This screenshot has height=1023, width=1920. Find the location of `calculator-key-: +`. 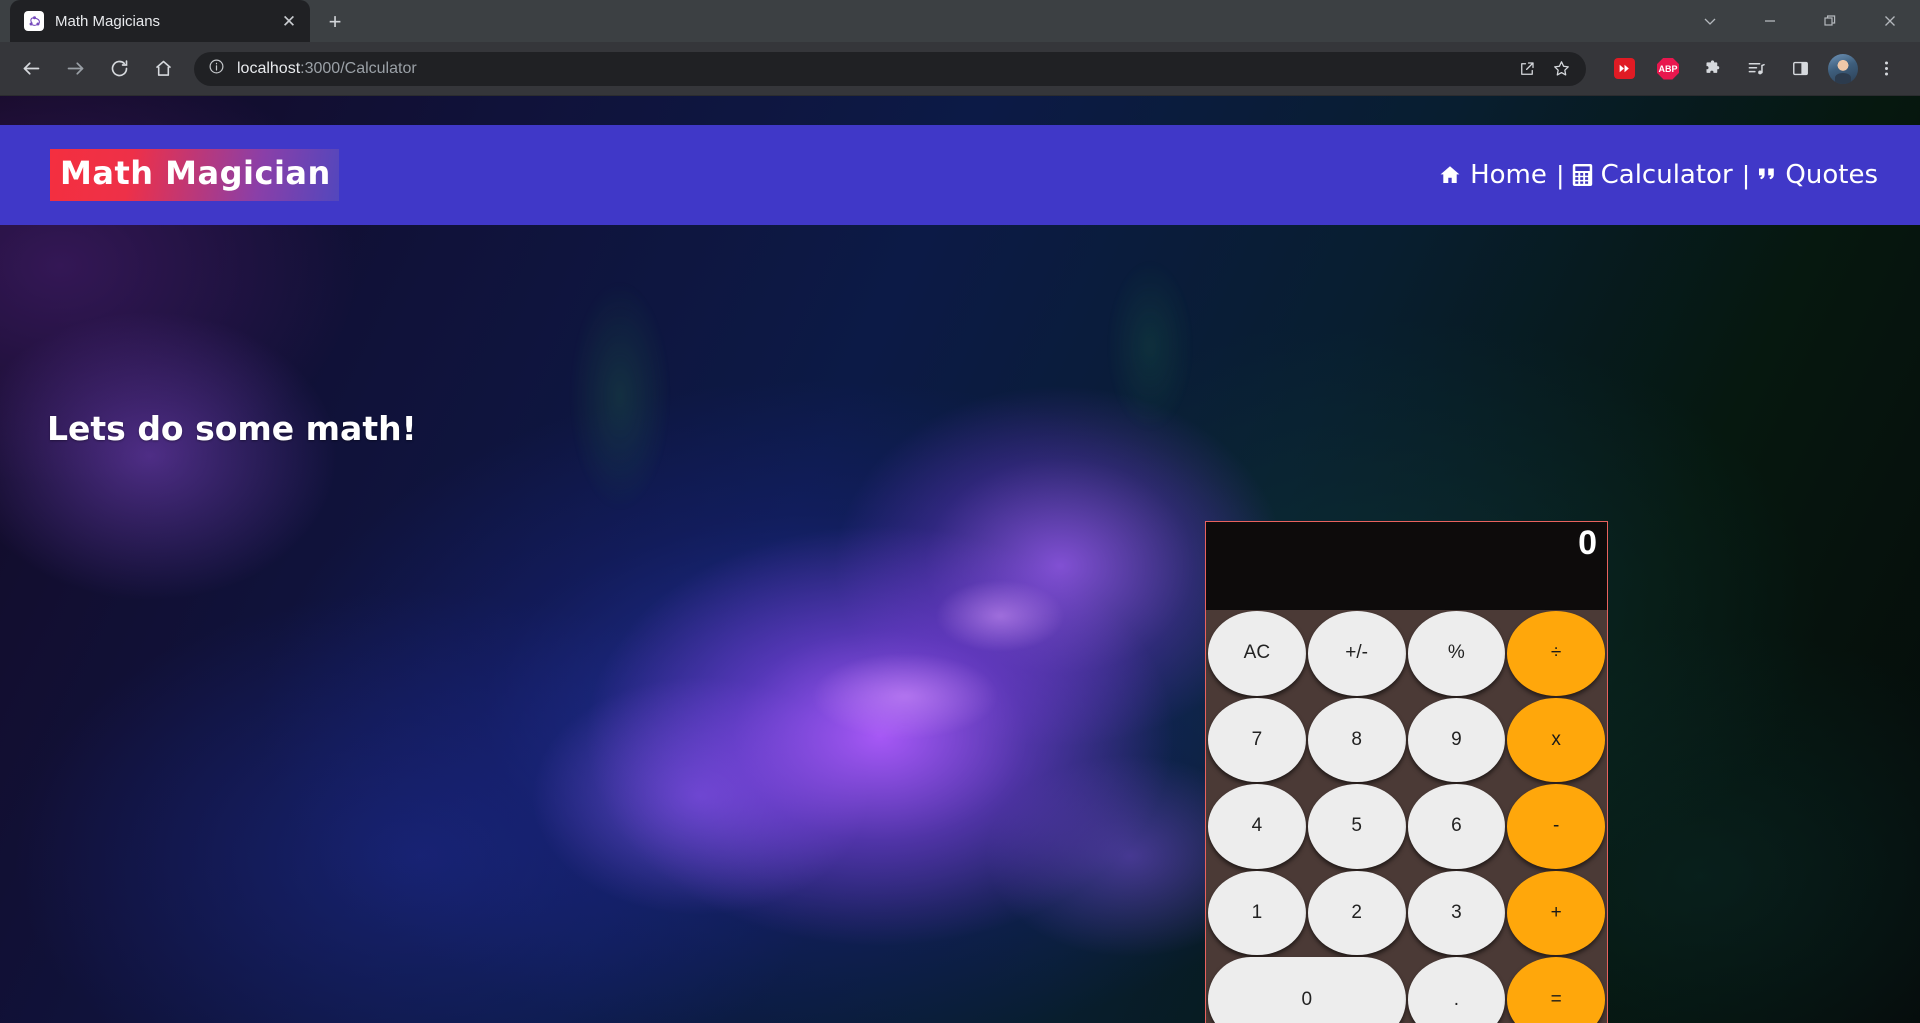

calculator-key-: + is located at coordinates (1556, 913).